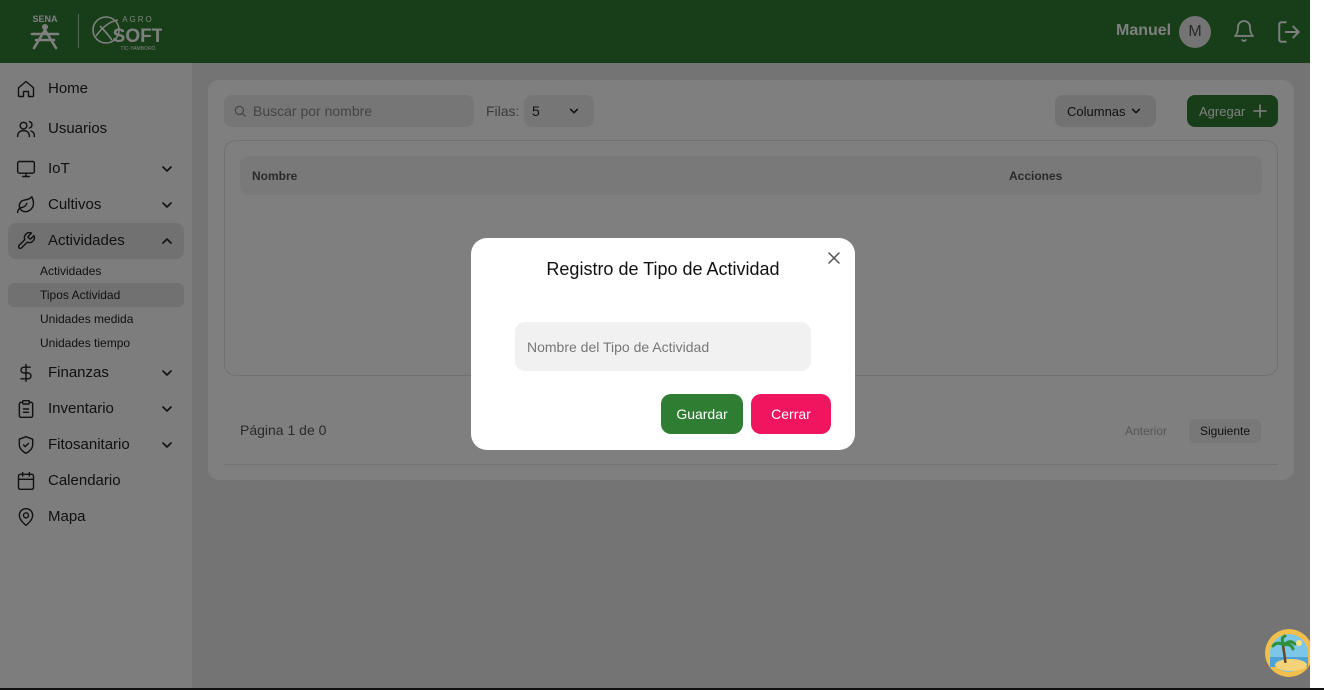 This screenshot has width=1324, height=690. I want to click on floating-app-badge, so click(1287, 653).